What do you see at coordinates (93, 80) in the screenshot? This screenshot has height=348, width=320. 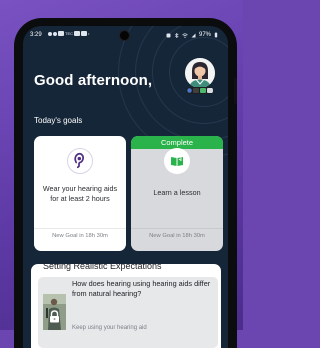 I see `greeting-title: Good afternoon,` at bounding box center [93, 80].